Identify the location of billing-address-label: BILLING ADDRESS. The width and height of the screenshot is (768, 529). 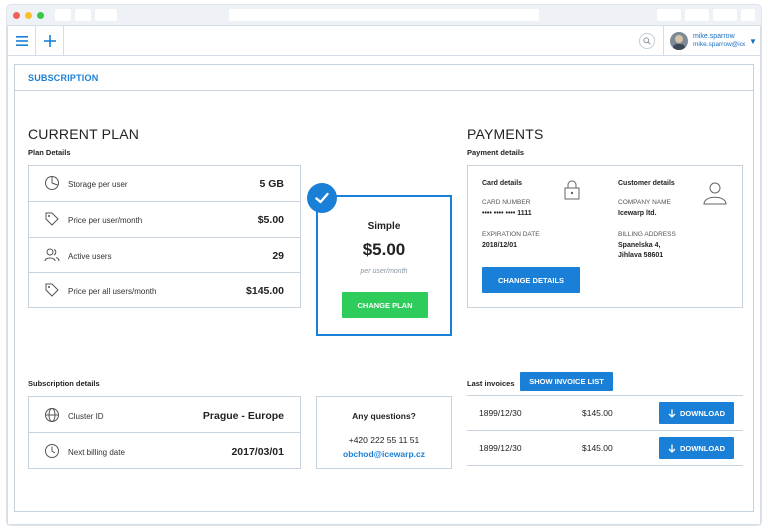
(647, 234).